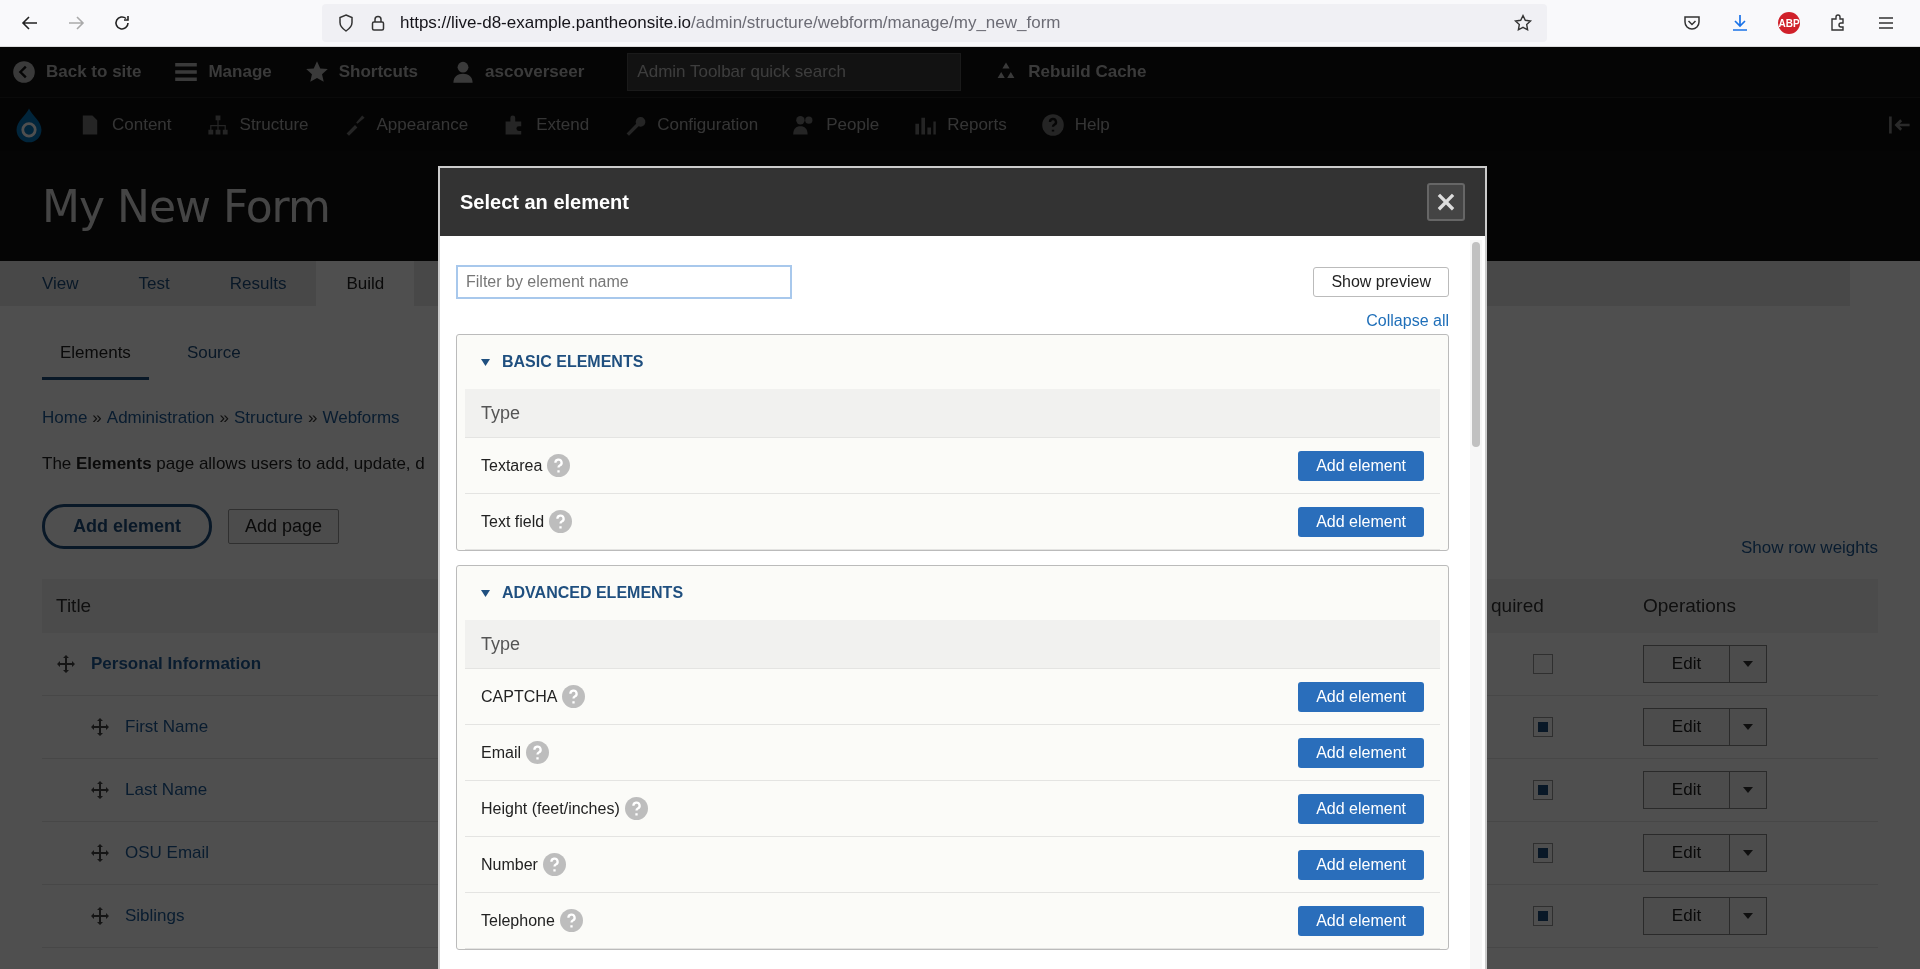 The width and height of the screenshot is (1920, 969). Describe the element at coordinates (213, 355) in the screenshot. I see `tab: Source` at that location.